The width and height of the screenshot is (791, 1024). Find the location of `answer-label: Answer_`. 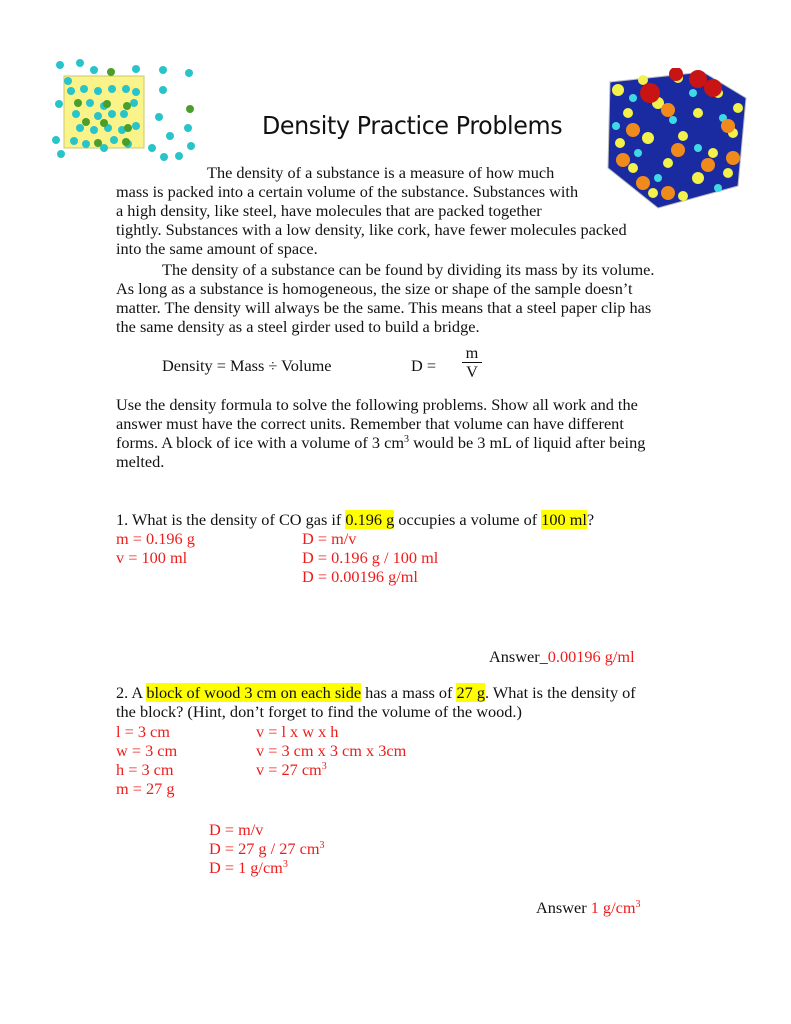

answer-label: Answer_ is located at coordinates (518, 656).